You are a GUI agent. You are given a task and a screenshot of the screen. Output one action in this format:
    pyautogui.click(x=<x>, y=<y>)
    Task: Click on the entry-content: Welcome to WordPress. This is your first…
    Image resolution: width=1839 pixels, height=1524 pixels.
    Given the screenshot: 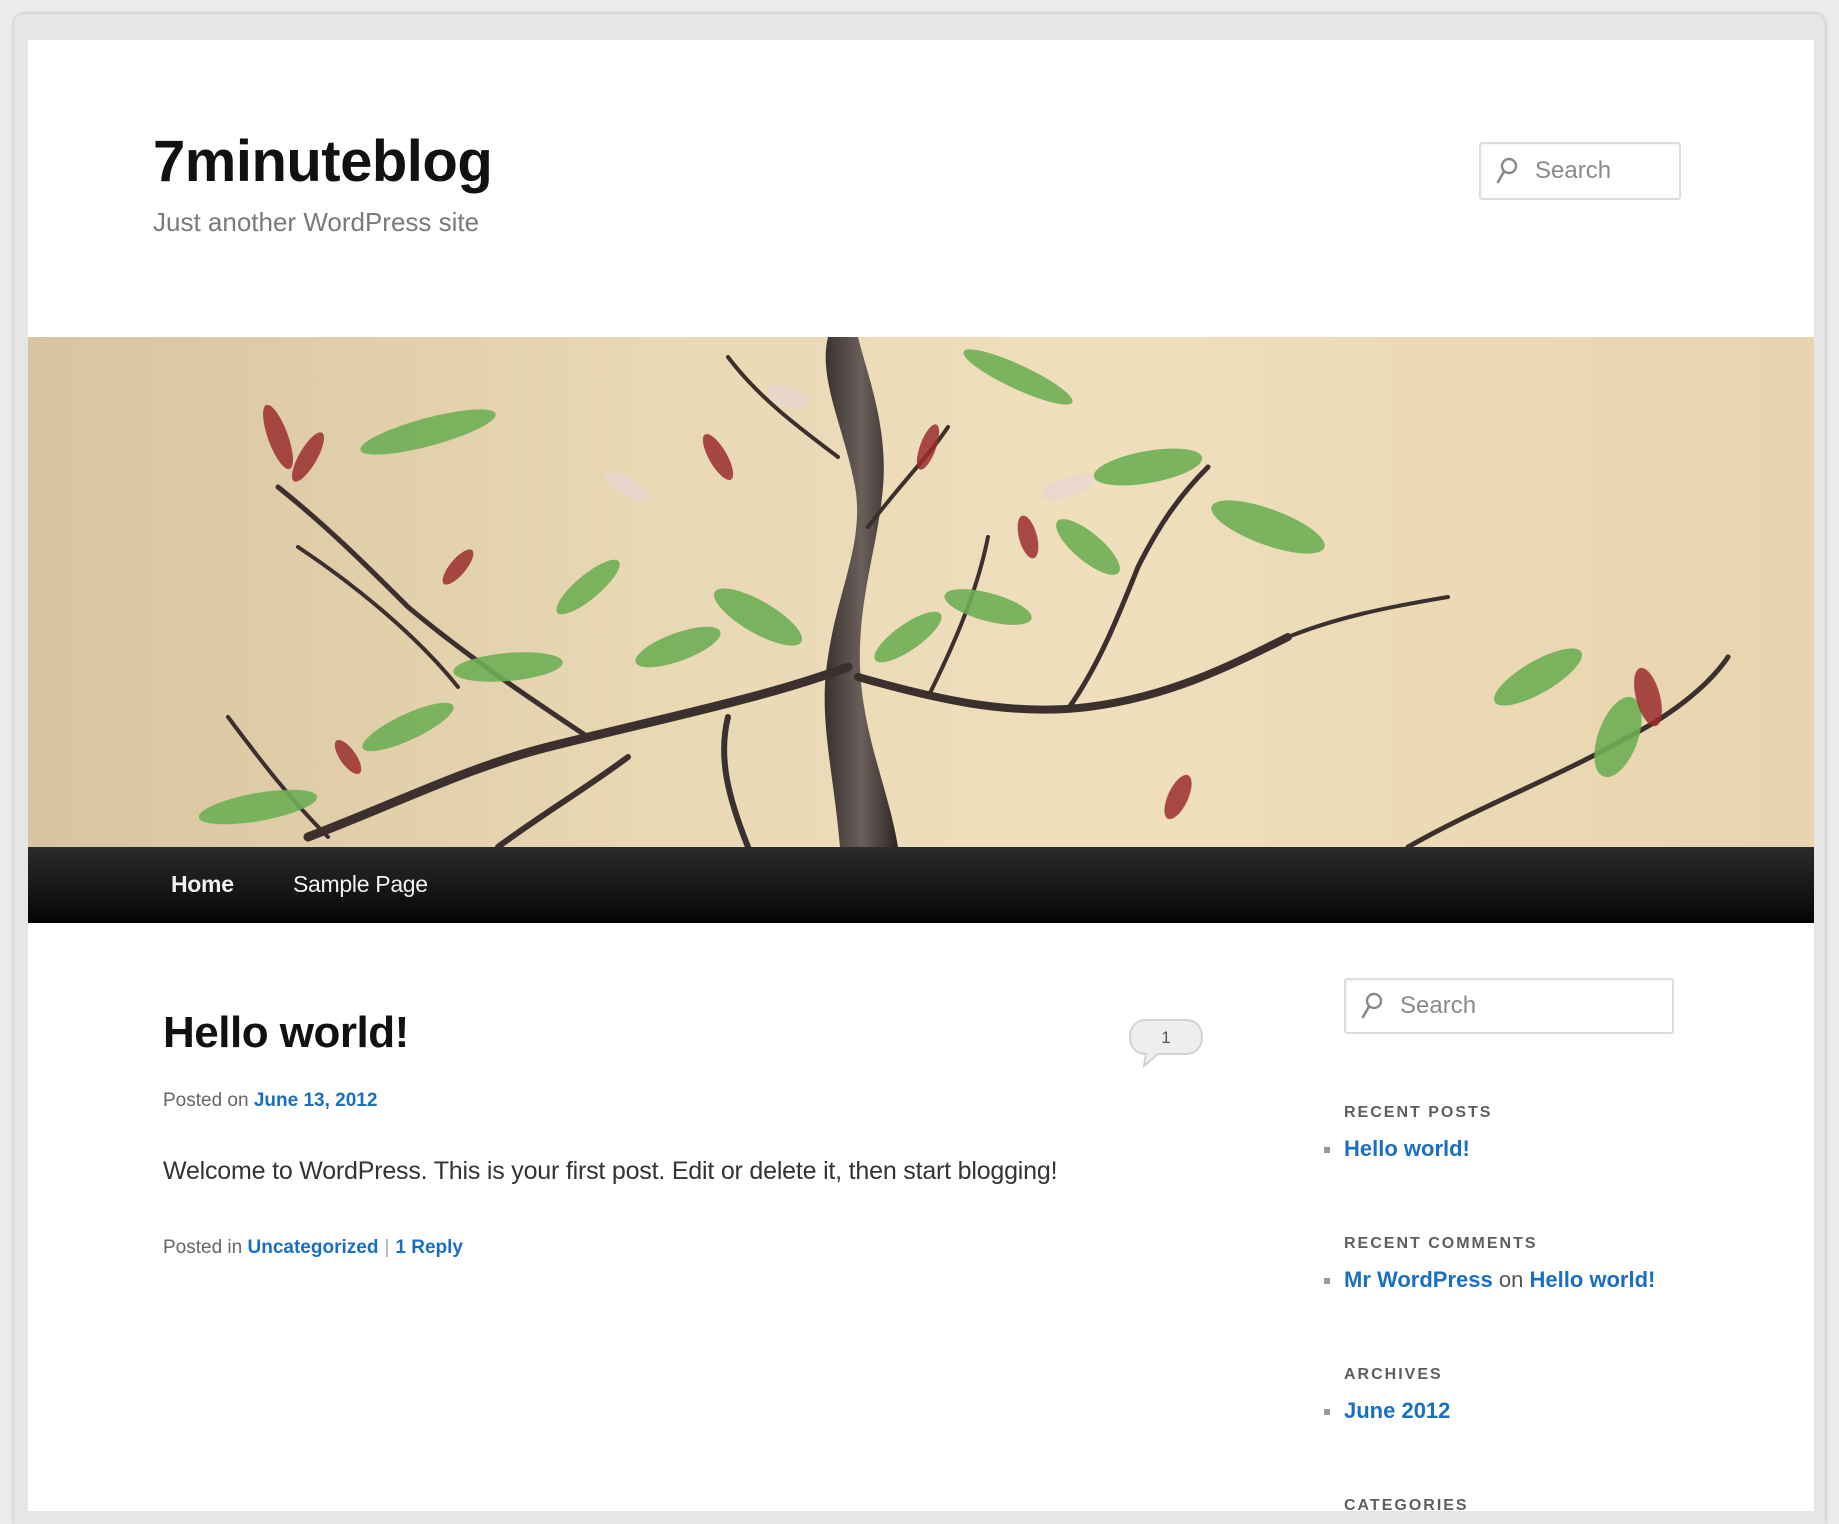 What is the action you would take?
    pyautogui.click(x=610, y=1171)
    